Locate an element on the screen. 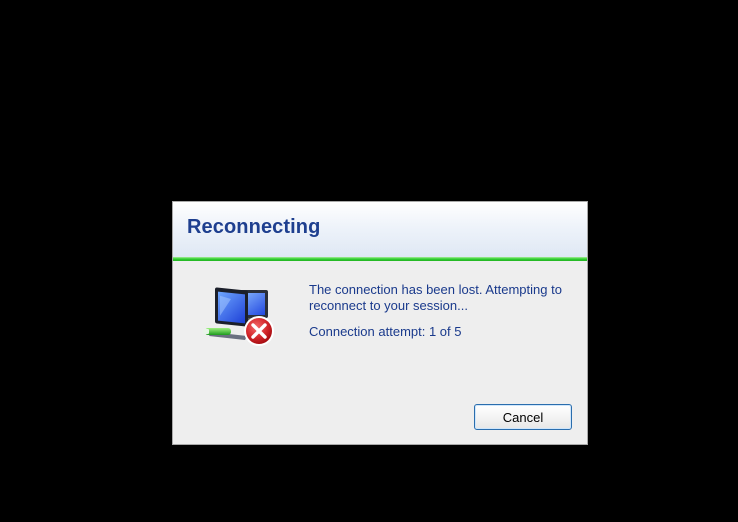 This screenshot has width=738, height=522. dialog-header: Reconnecting is located at coordinates (380, 229).